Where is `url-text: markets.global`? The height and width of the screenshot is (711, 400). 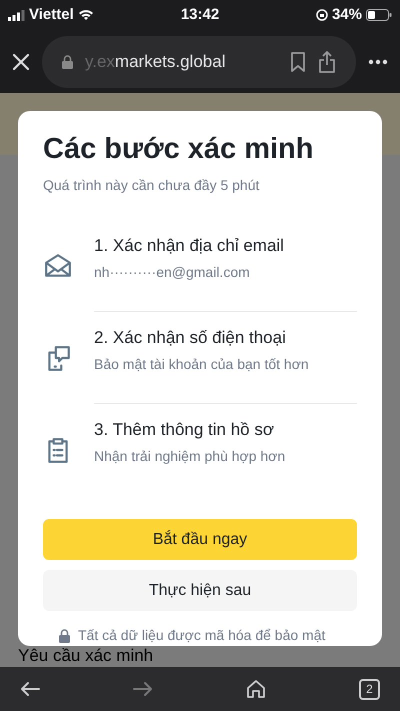 url-text: markets.global is located at coordinates (170, 61).